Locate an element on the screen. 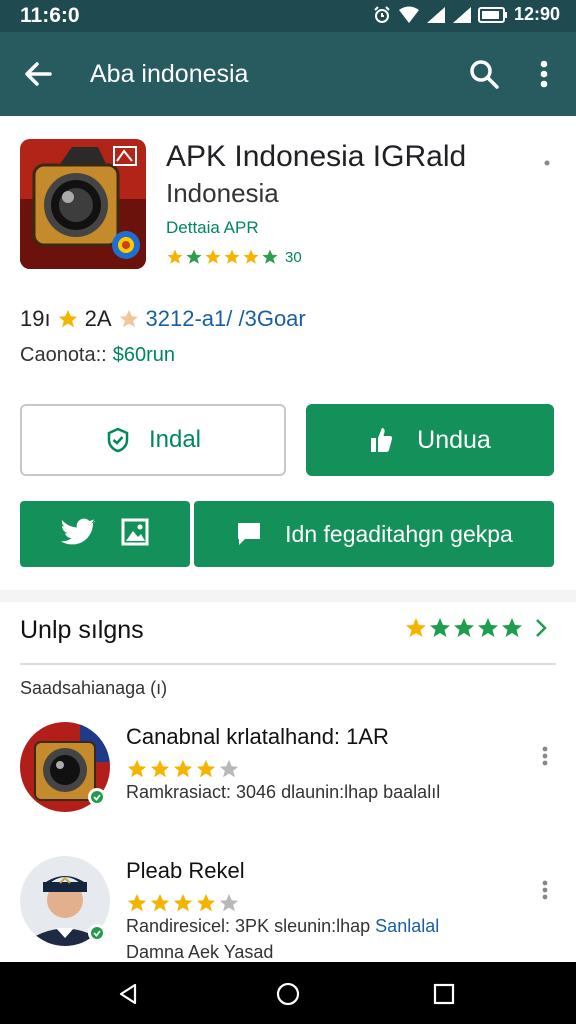 This screenshot has width=576, height=1024. wifi-icon is located at coordinates (409, 15).